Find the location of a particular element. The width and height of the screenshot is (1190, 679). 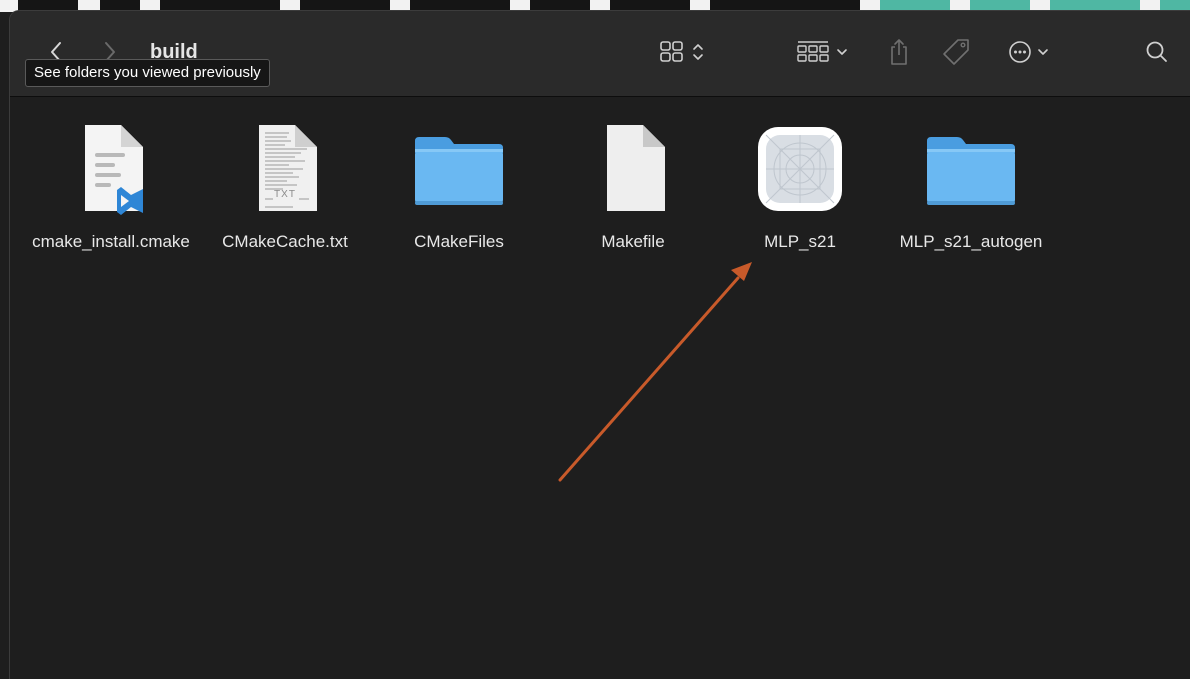

more-actions-button is located at coordinates (1034, 52).